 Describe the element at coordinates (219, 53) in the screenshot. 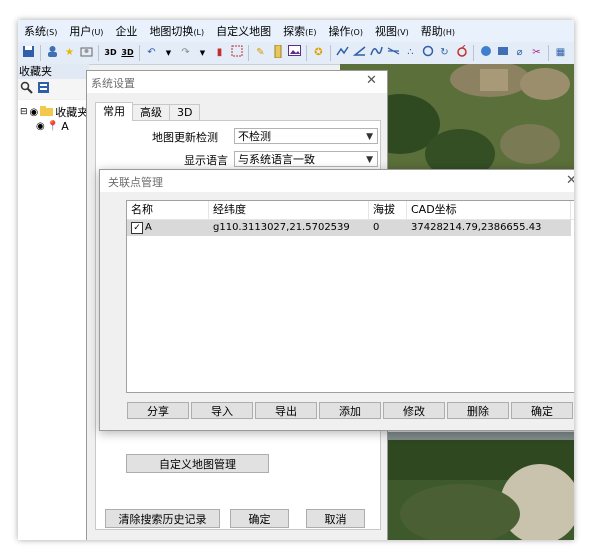

I see `delete-icon: ▮` at that location.